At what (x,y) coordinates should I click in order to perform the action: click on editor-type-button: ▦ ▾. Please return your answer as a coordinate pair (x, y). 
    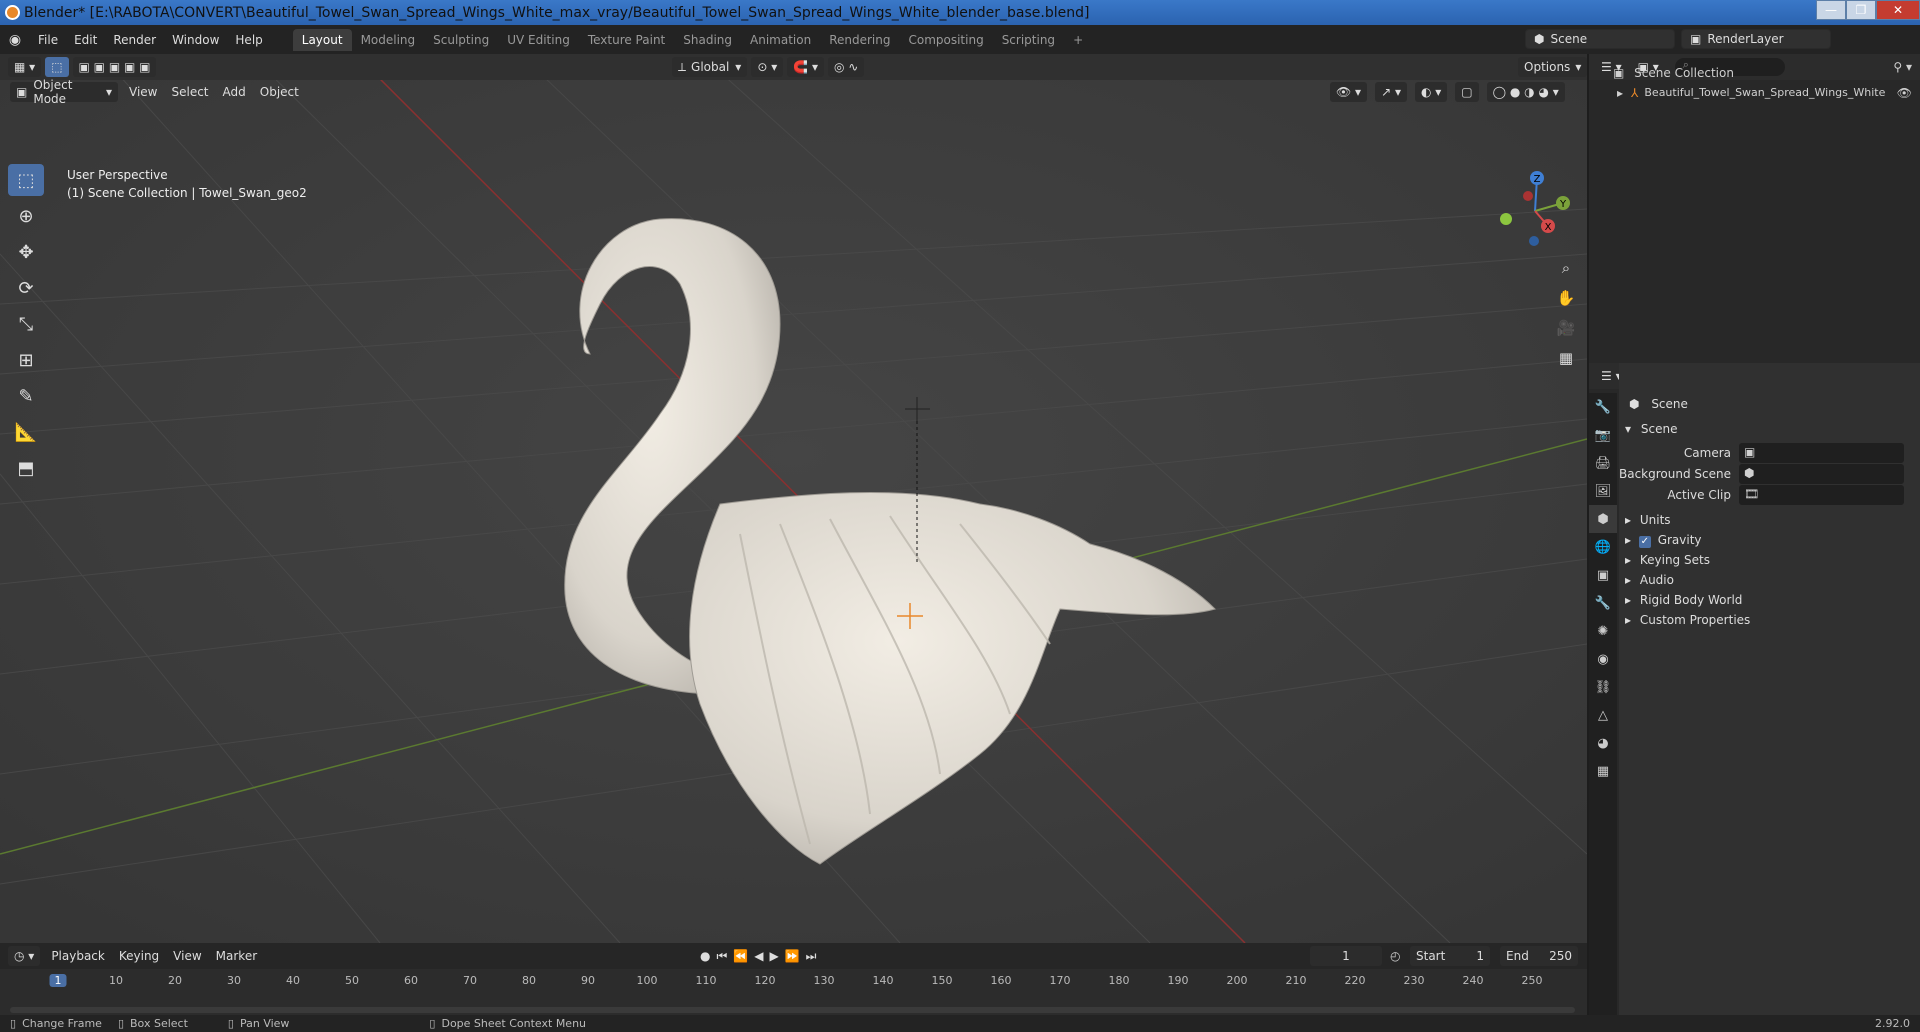
    Looking at the image, I should click on (25, 67).